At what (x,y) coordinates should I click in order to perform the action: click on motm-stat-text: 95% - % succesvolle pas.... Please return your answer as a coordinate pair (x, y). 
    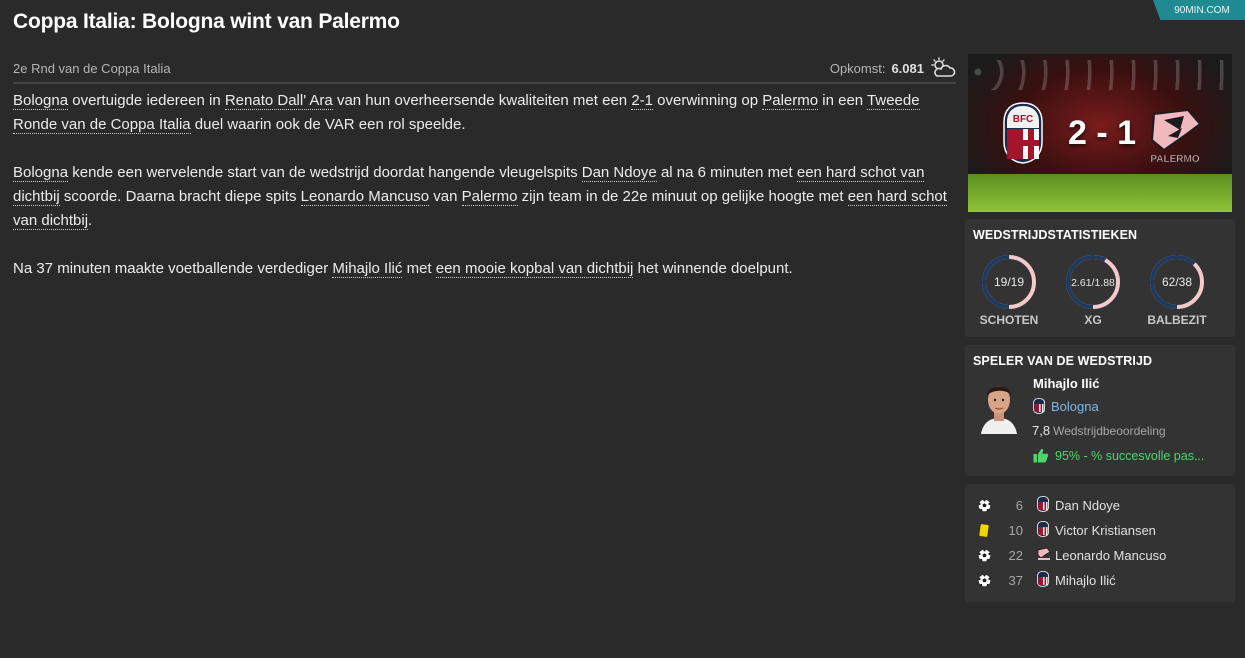
    Looking at the image, I should click on (1130, 455).